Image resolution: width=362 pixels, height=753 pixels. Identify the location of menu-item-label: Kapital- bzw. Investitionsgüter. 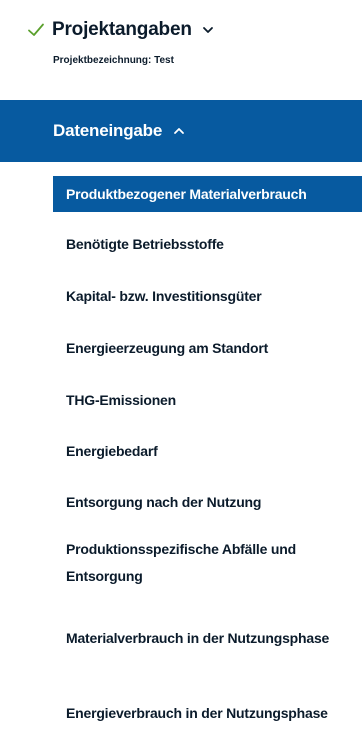
(164, 295).